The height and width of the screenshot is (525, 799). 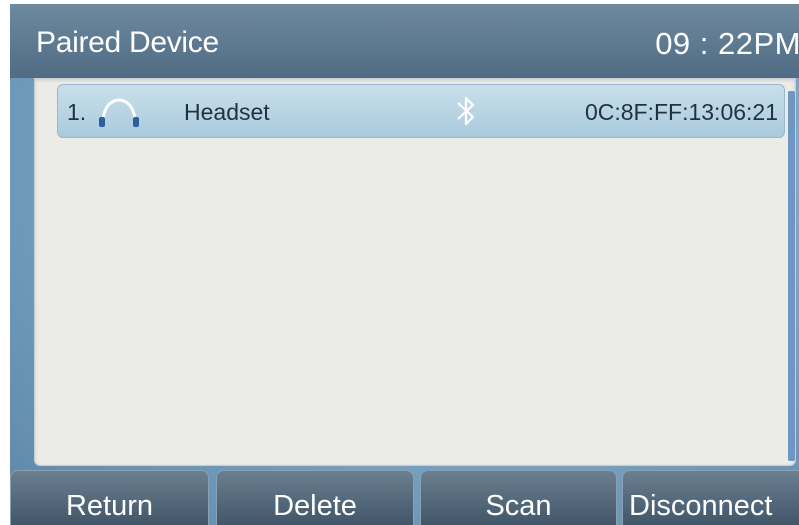 What do you see at coordinates (710, 497) in the screenshot?
I see `disconnect-button: Disconnect` at bounding box center [710, 497].